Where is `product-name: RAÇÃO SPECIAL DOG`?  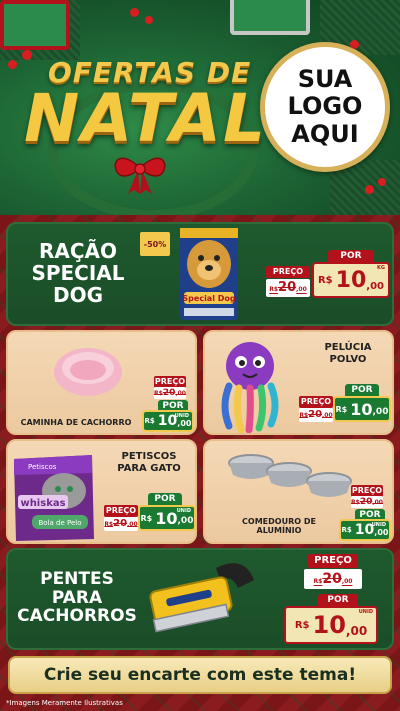 product-name: RAÇÃO SPECIAL DOG is located at coordinates (78, 273).